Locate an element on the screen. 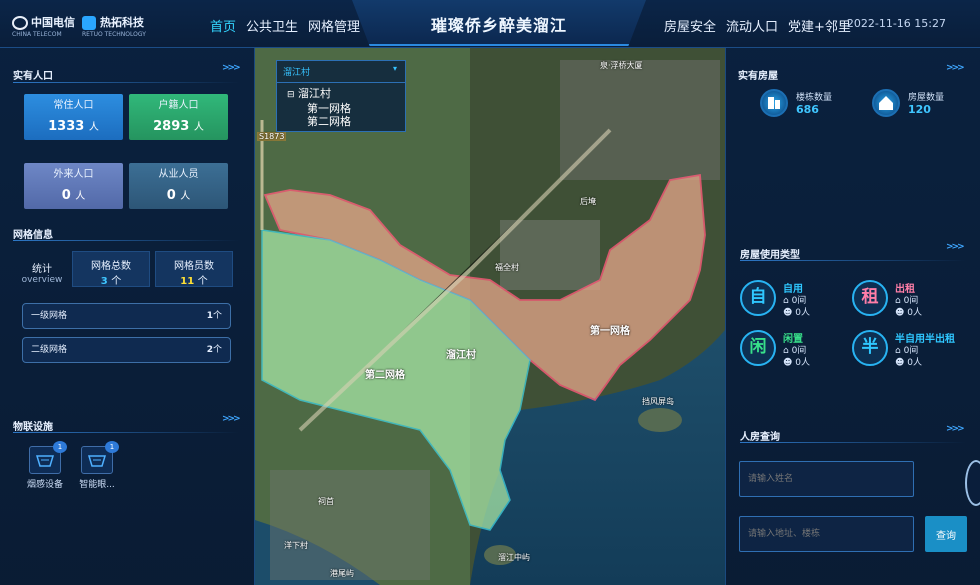  telecom-logo-subtext: CHINA TELECOM is located at coordinates (37, 34).